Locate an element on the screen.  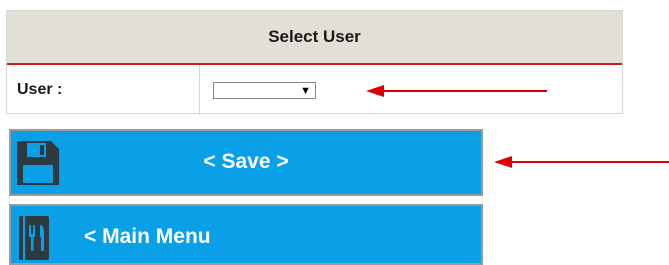
save-button-label: < Save > is located at coordinates (246, 161).